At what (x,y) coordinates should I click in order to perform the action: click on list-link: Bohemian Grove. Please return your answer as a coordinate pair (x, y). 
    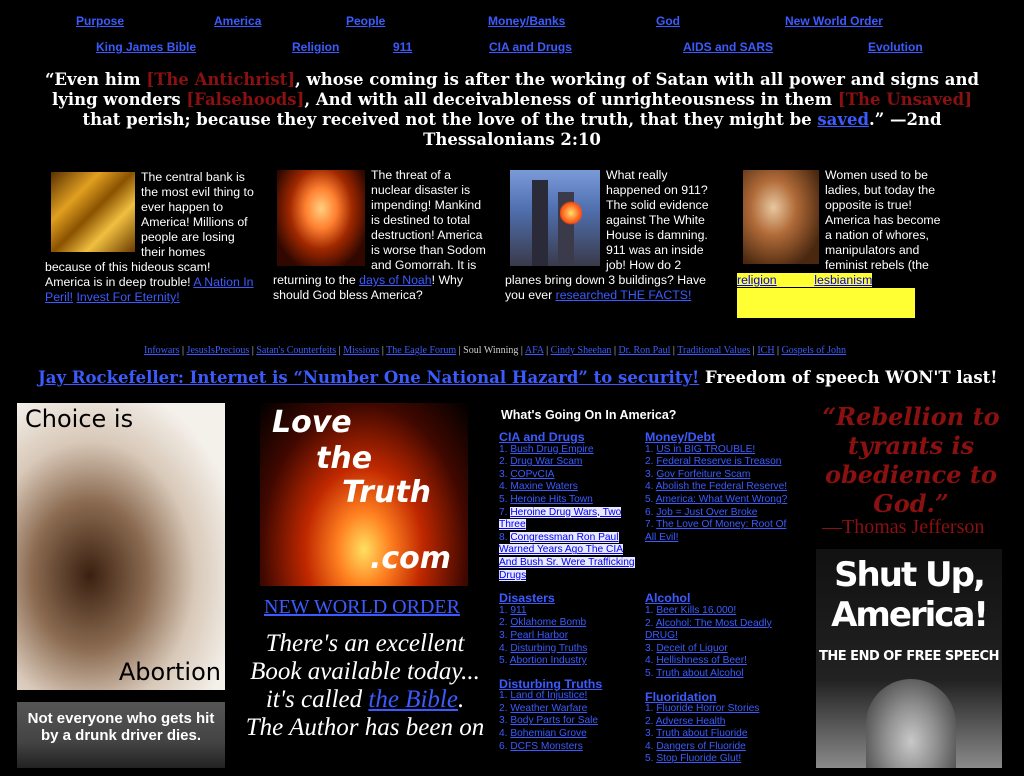
    Looking at the image, I should click on (548, 733).